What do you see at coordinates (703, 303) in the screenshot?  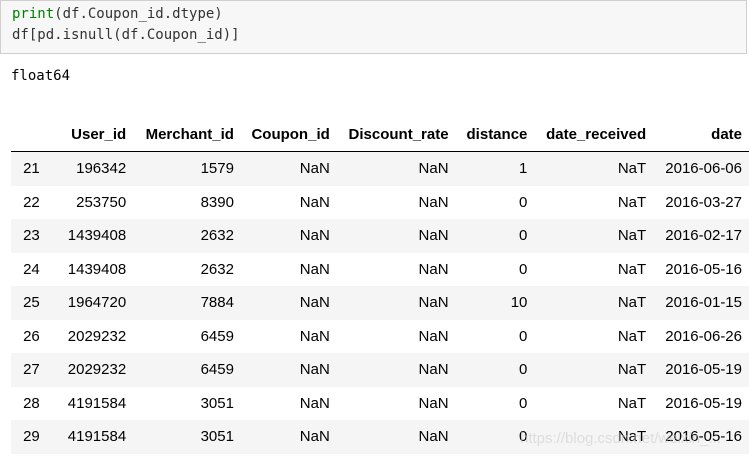 I see `cell-date: 2016-01-15` at bounding box center [703, 303].